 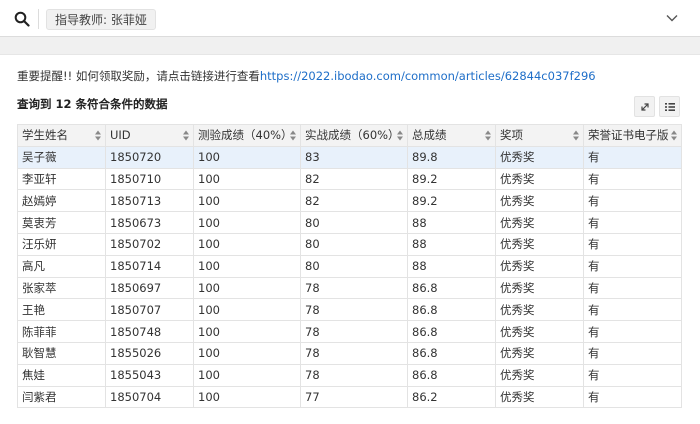 What do you see at coordinates (354, 179) in the screenshot?
I see `table-cell: 82` at bounding box center [354, 179].